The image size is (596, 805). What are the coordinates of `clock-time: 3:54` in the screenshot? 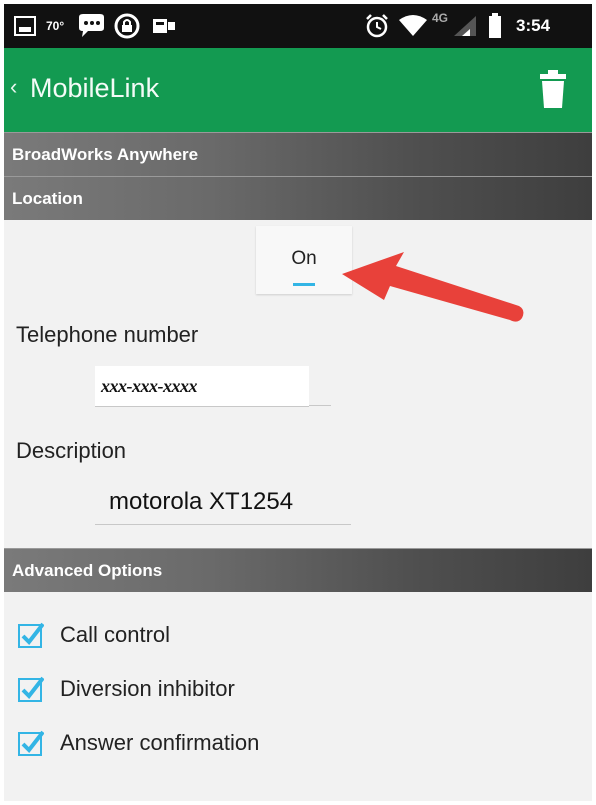 It's located at (533, 25).